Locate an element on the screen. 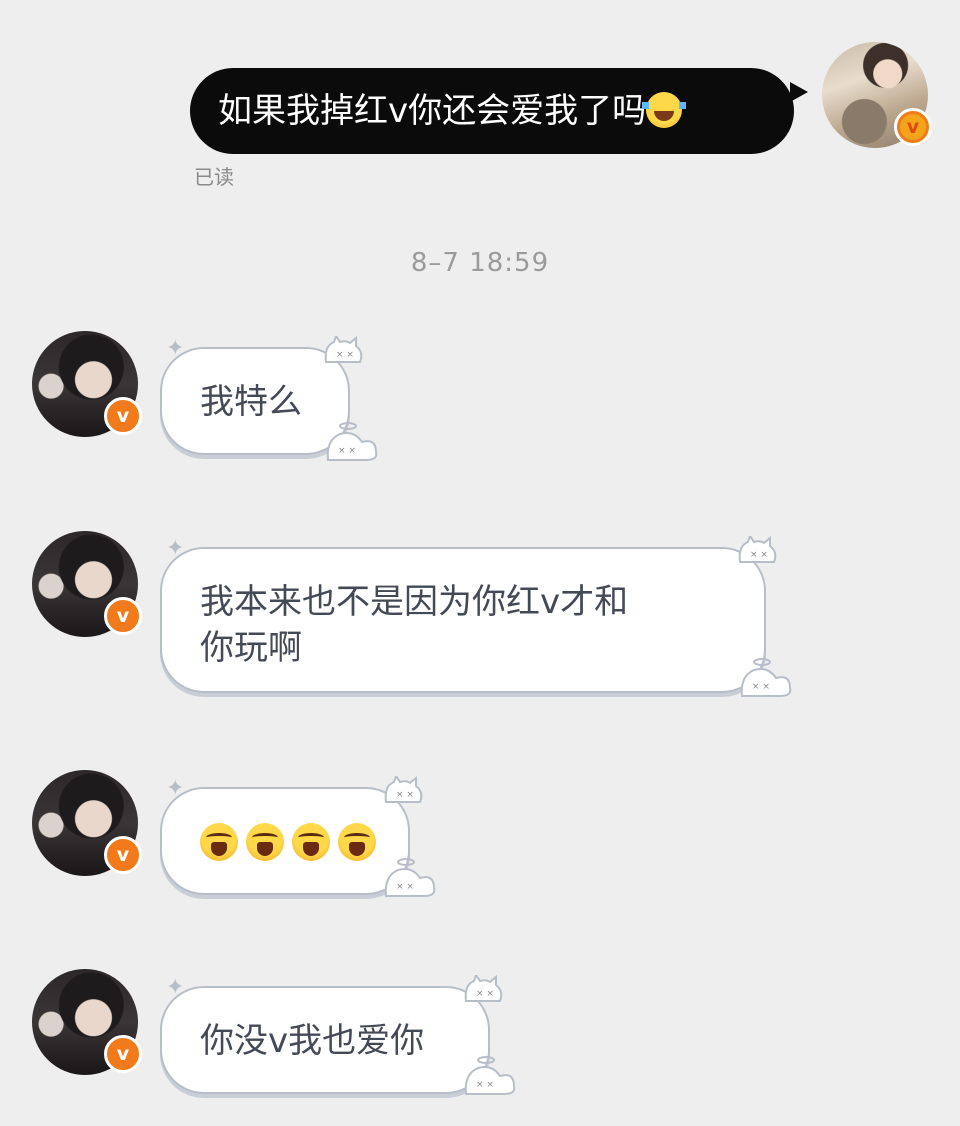 Image resolution: width=960 pixels, height=1126 pixels. sent-message-text: 如果我掉红v你还会爱我了吗 is located at coordinates (452, 111).